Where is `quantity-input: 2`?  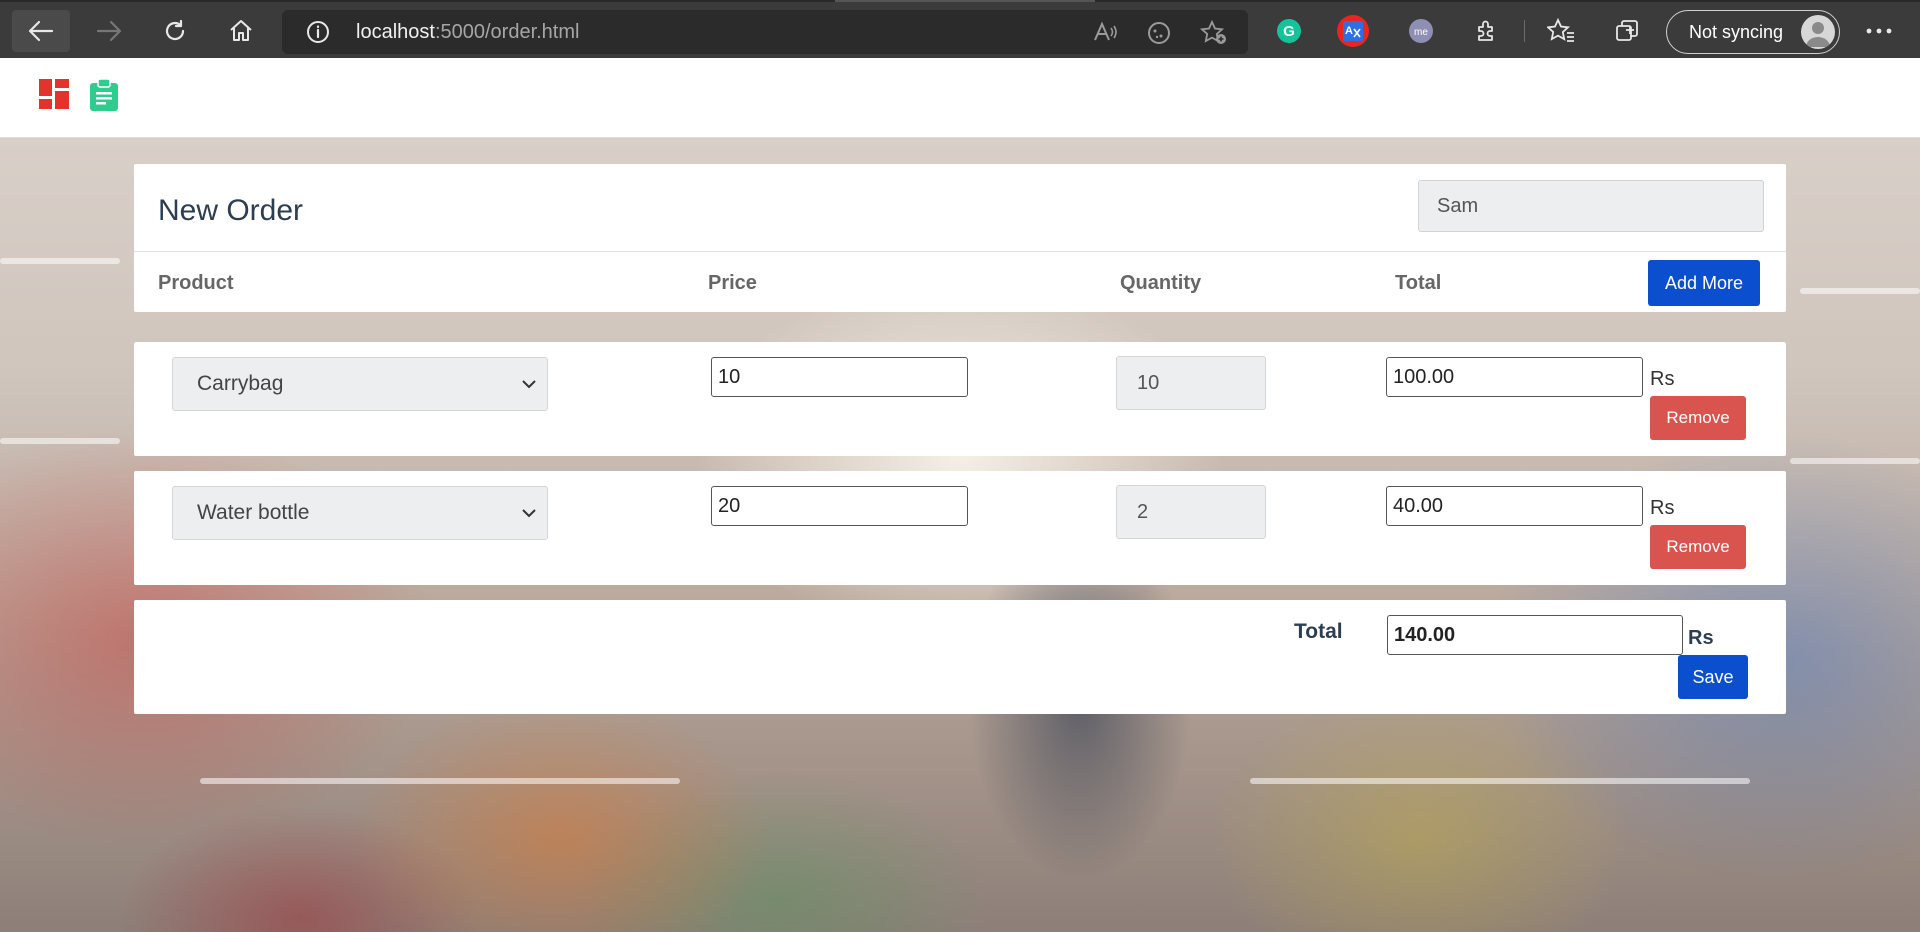
quantity-input: 2 is located at coordinates (1191, 512).